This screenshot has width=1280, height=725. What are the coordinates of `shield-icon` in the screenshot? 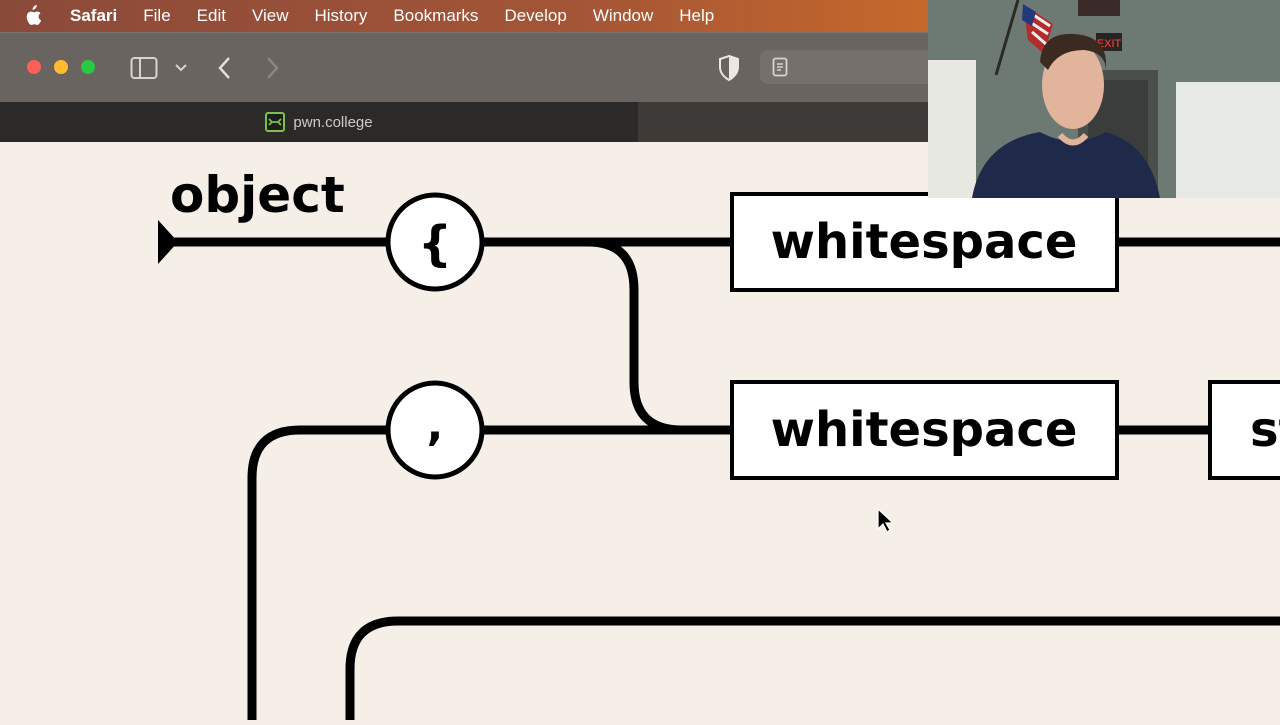 It's located at (729, 70).